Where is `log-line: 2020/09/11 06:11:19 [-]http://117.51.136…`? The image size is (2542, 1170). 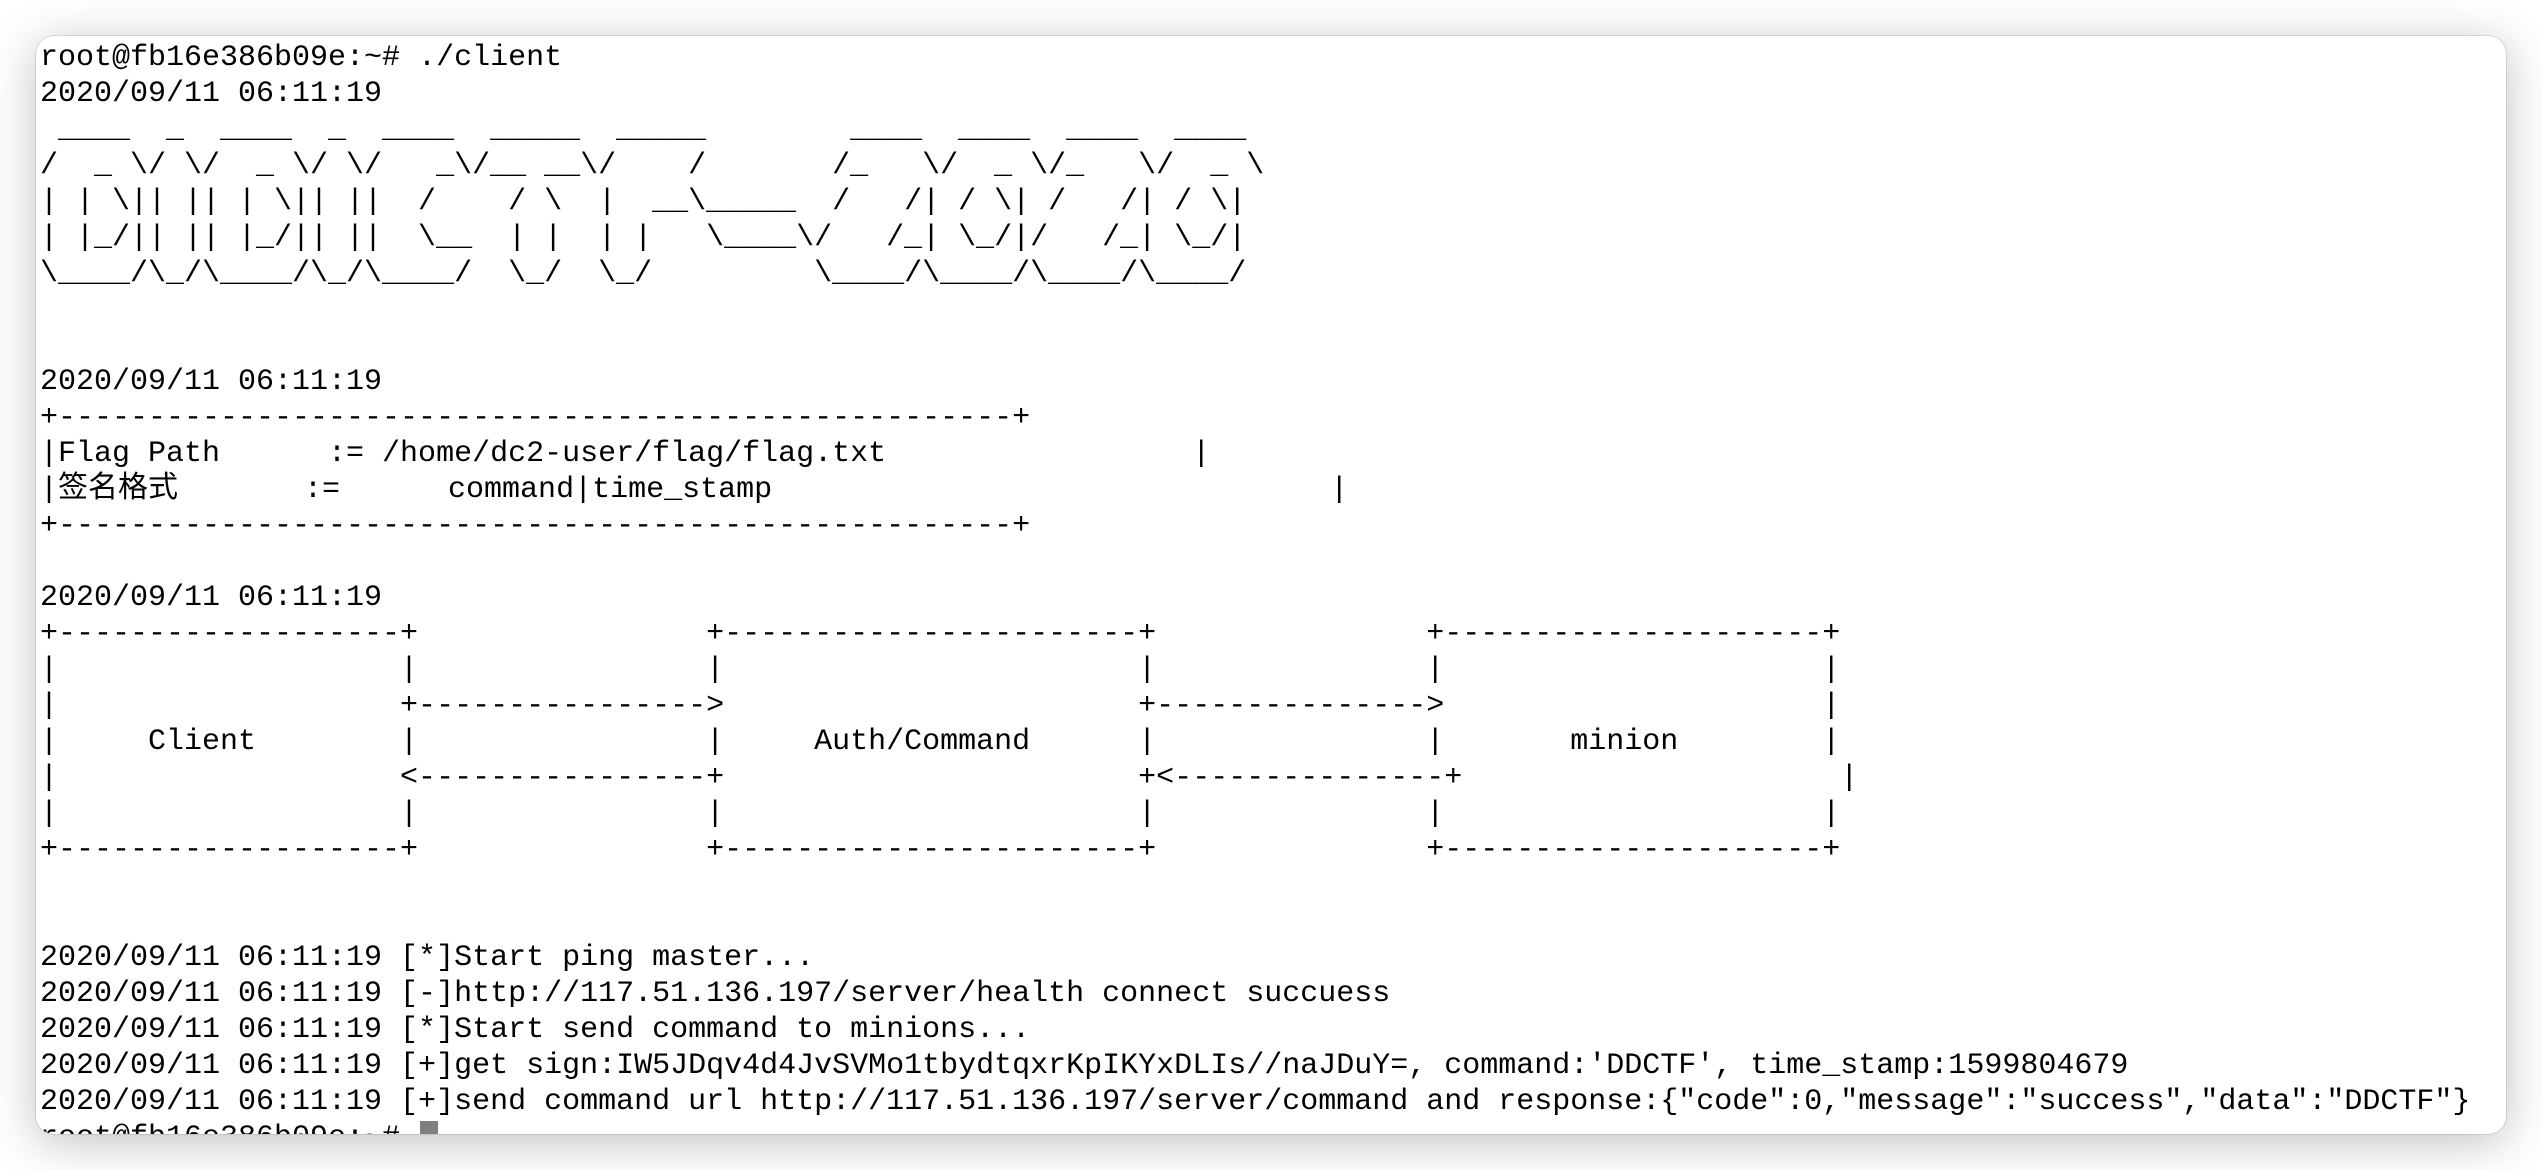 log-line: 2020/09/11 06:11:19 [-]http://117.51.136… is located at coordinates (715, 994).